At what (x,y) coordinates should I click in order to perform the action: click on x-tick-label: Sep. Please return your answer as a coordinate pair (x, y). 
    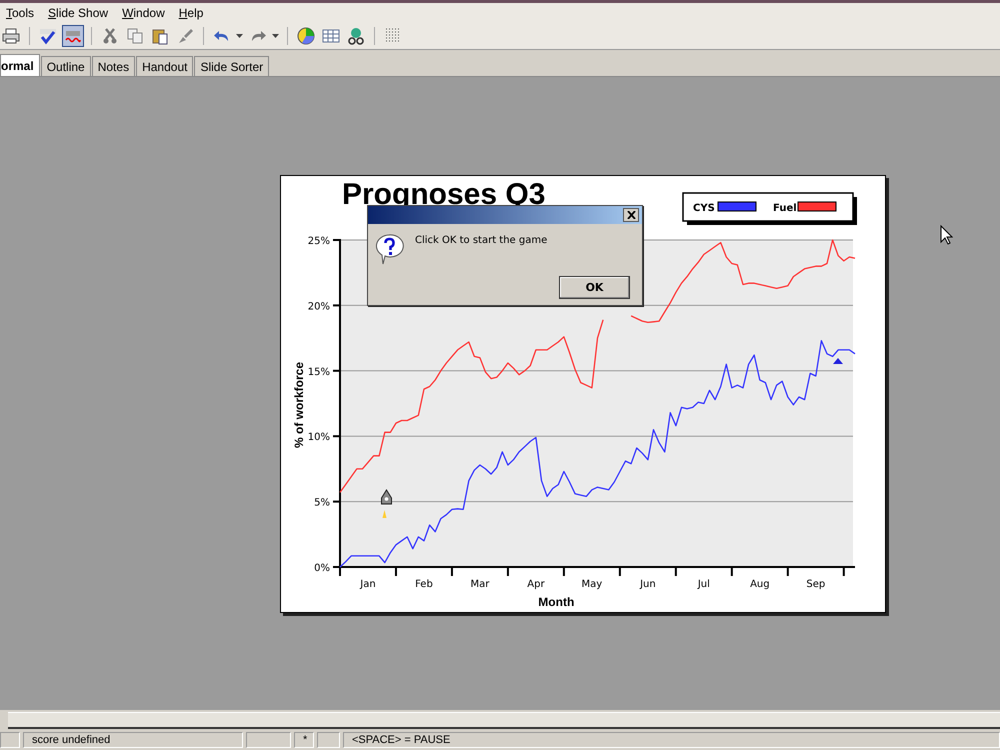
    Looking at the image, I should click on (816, 584).